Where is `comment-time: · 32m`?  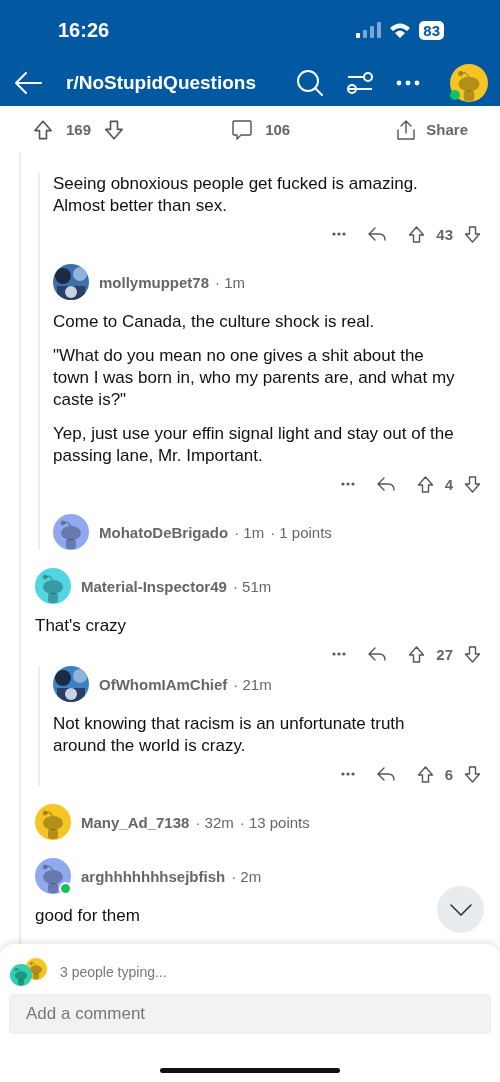 comment-time: · 32m is located at coordinates (214, 822).